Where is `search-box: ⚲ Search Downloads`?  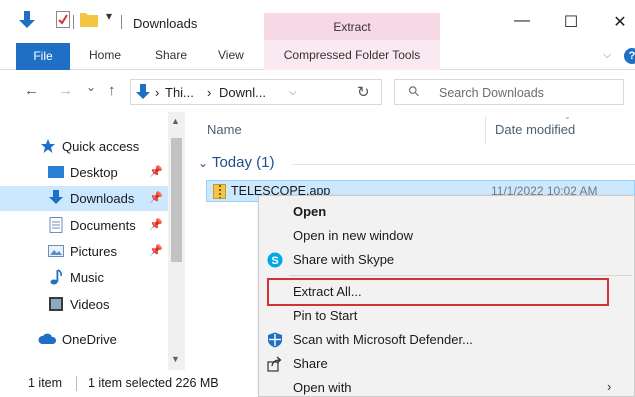
search-box: ⚲ Search Downloads is located at coordinates (509, 92).